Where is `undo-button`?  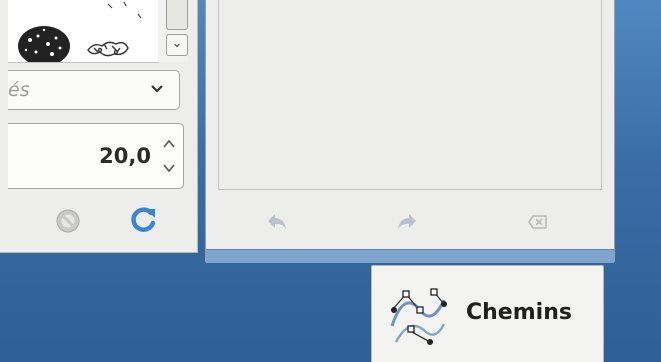 undo-button is located at coordinates (277, 222).